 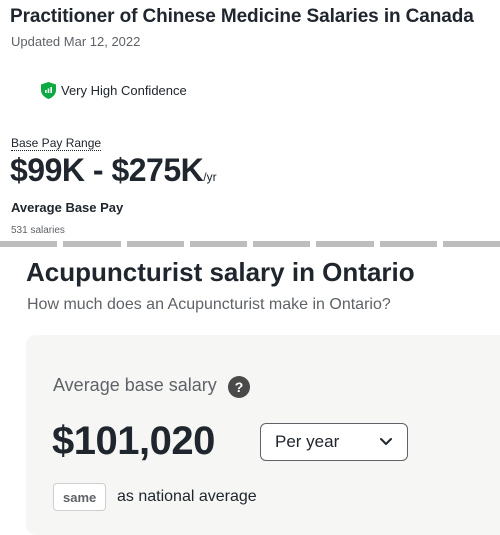 I want to click on shield-chart-icon, so click(x=48, y=90).